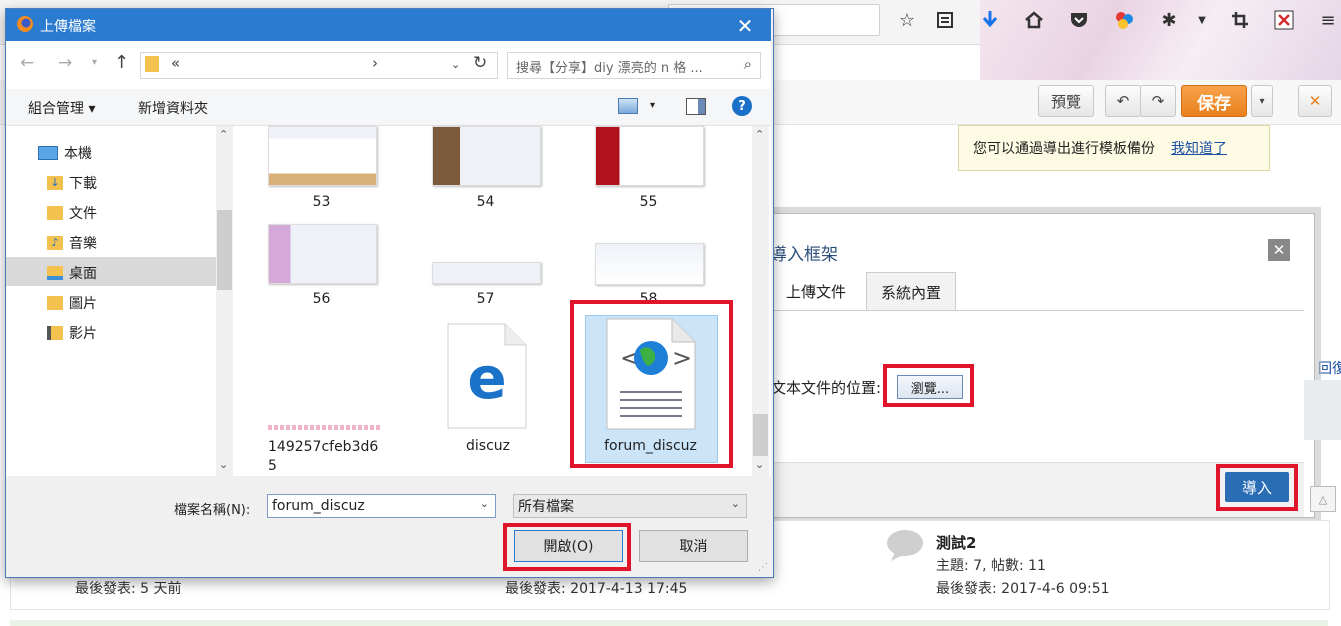 The image size is (1341, 626). I want to click on nav-item-downloads: ↓ 下載, so click(72, 183).